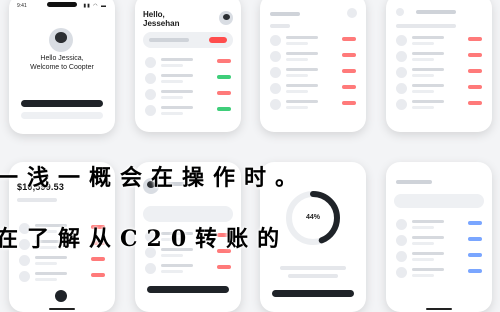 The height and width of the screenshot is (312, 500). Describe the element at coordinates (22, 6) in the screenshot. I see `status-time: 9:41` at that location.